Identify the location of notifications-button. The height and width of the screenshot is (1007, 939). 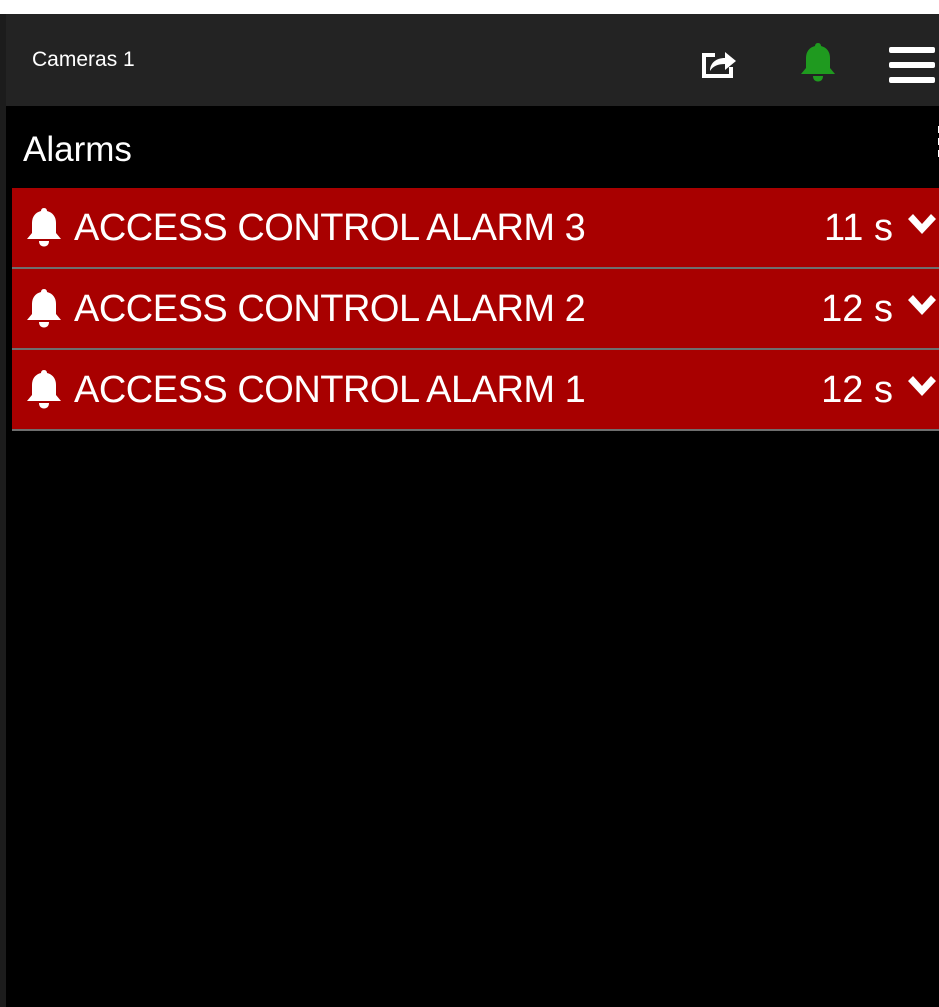
(818, 62).